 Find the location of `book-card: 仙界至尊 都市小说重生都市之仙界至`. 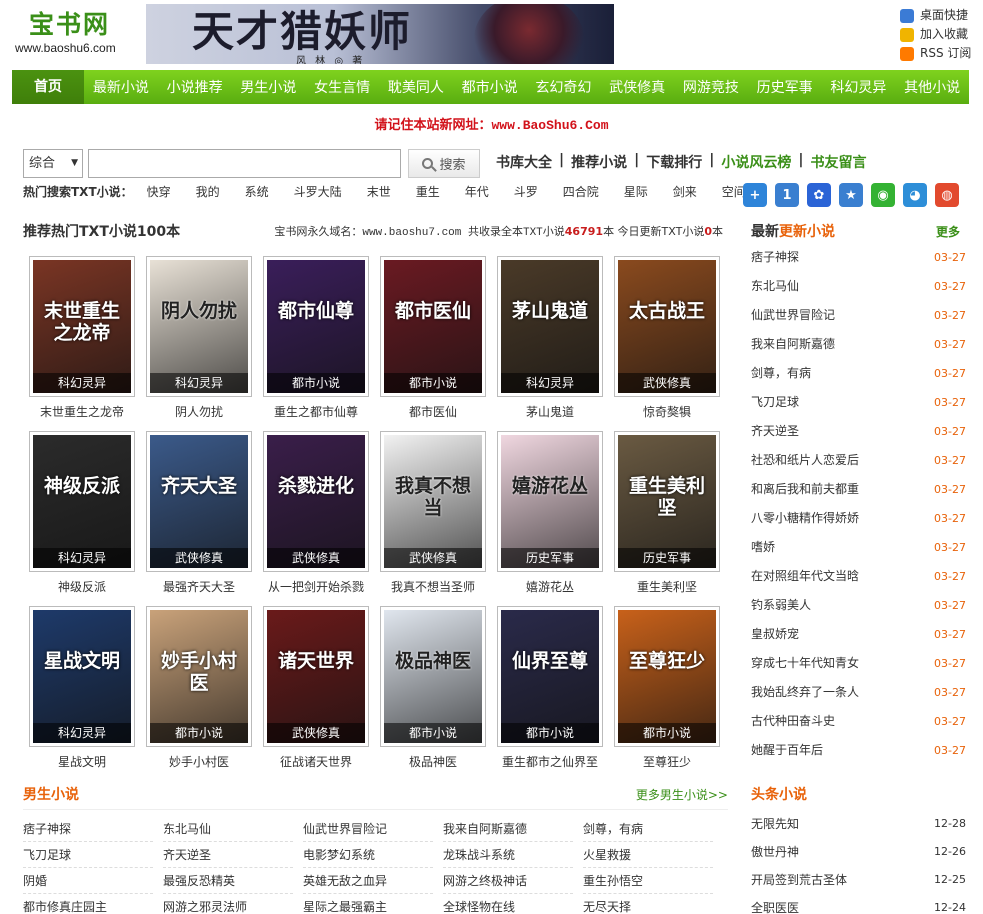

book-card: 仙界至尊 都市小说重生都市之仙界至 is located at coordinates (550, 688).